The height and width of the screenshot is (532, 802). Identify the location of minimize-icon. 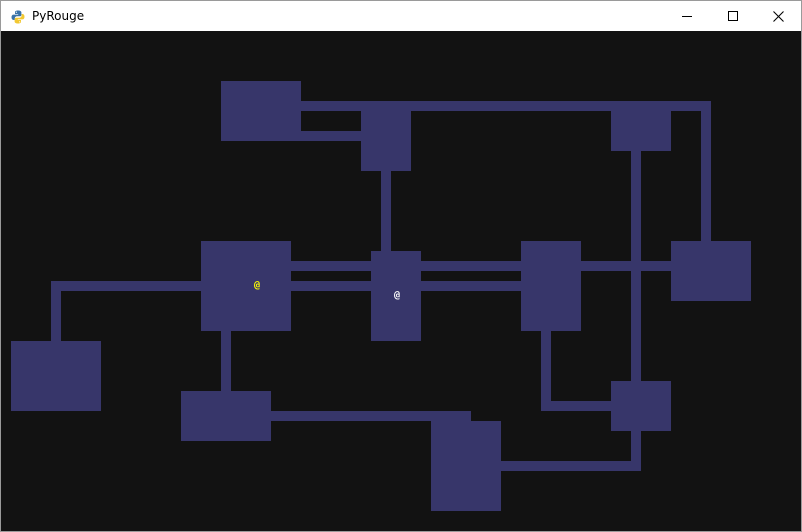
(687, 16).